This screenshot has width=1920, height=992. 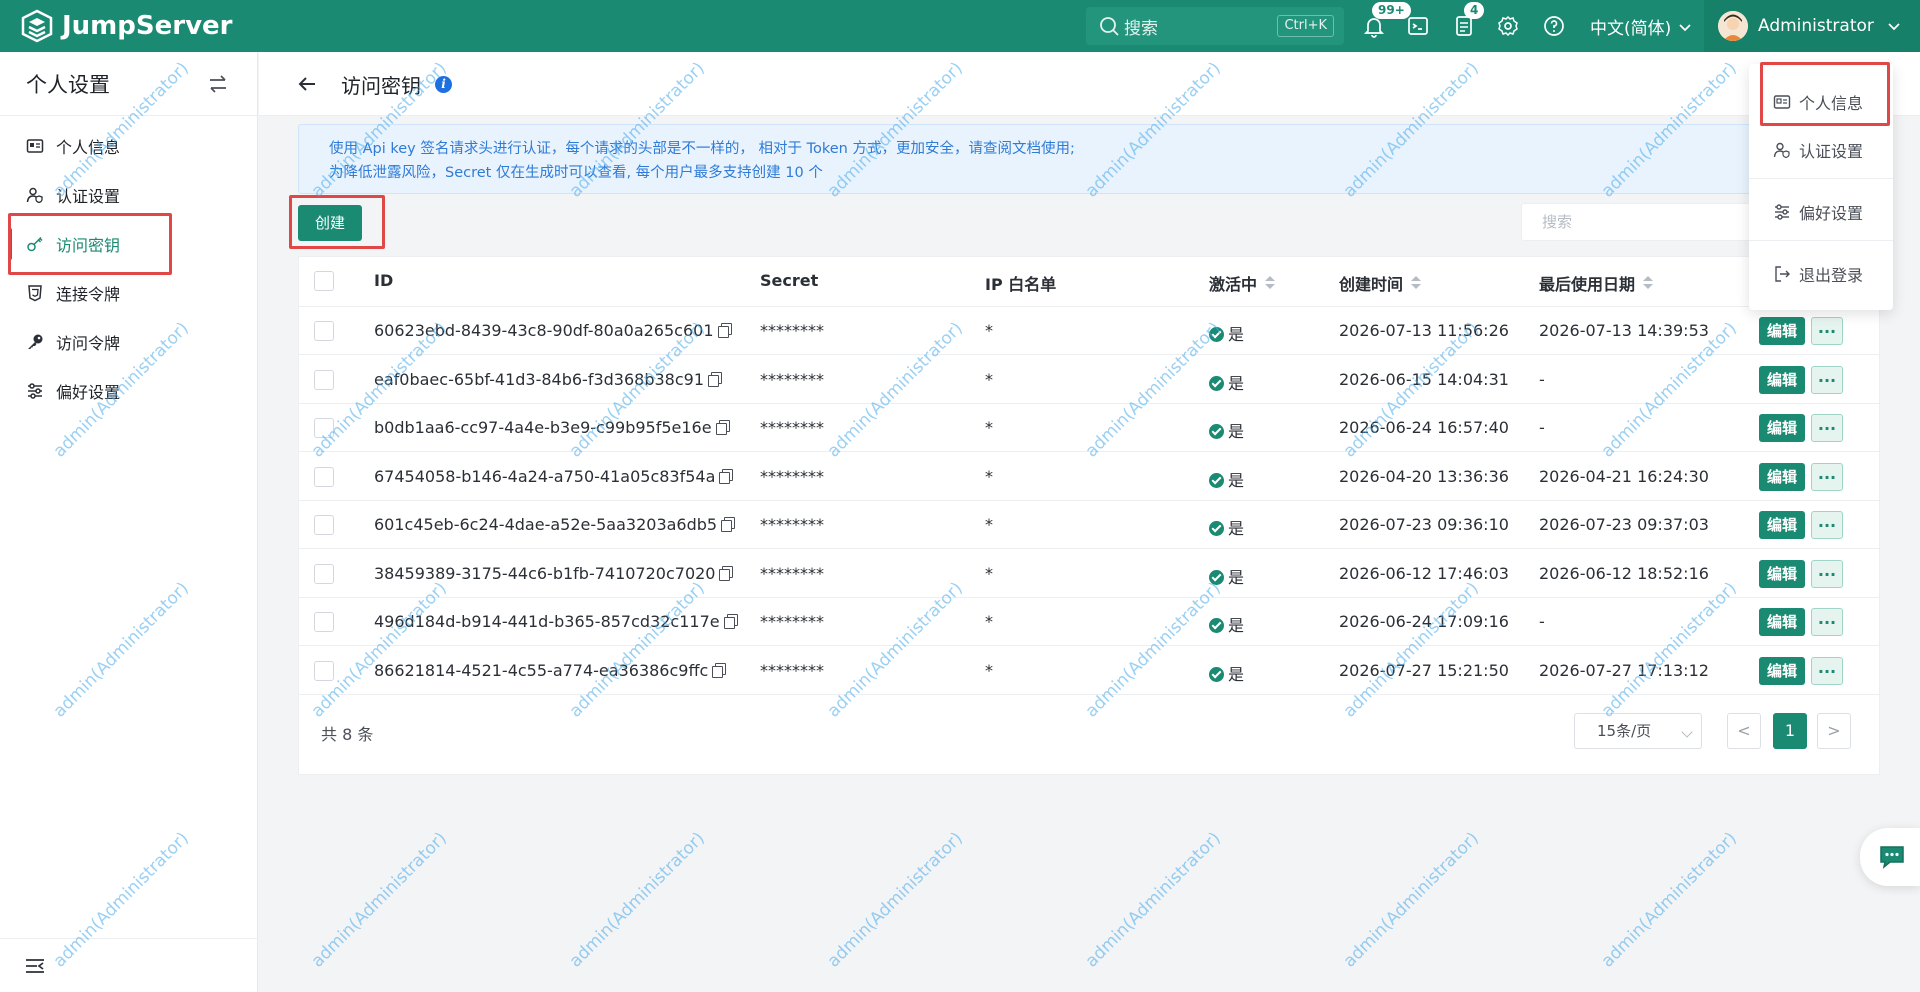 What do you see at coordinates (1380, 283) in the screenshot?
I see `column-header-created: 创建时间` at bounding box center [1380, 283].